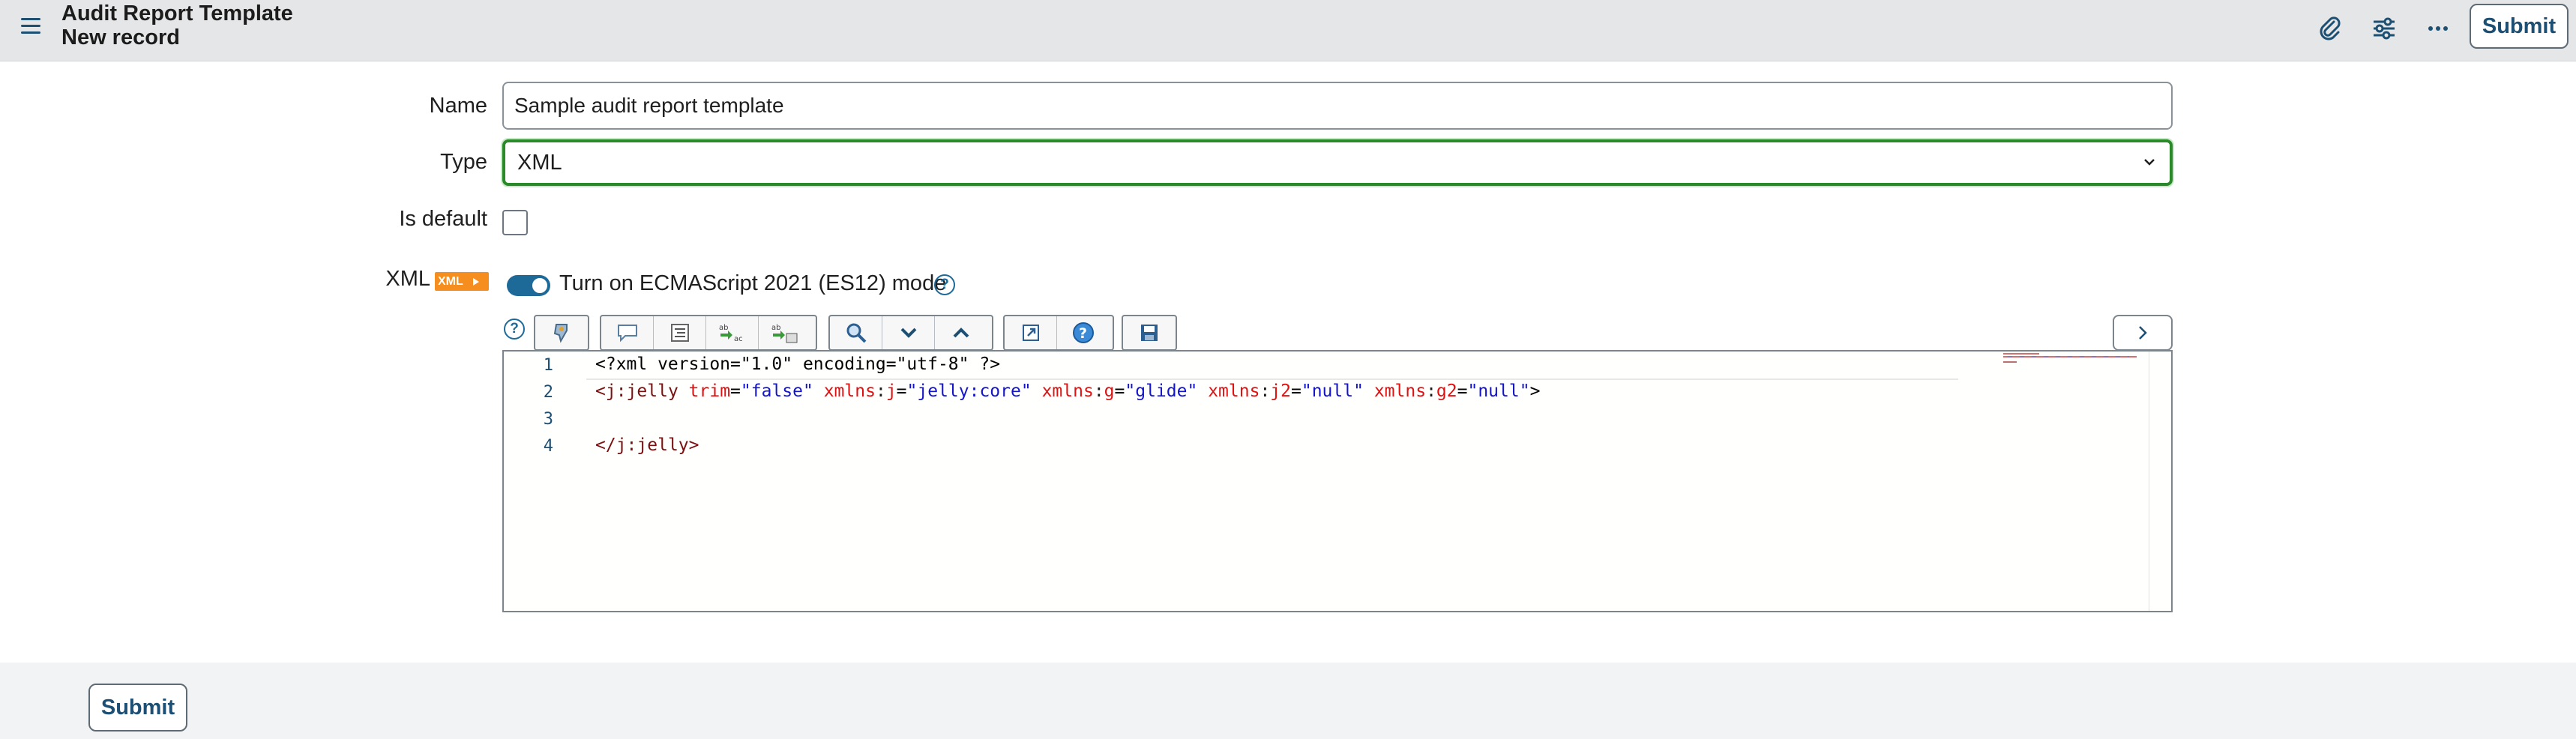 This screenshot has height=739, width=2576. Describe the element at coordinates (1288, 701) in the screenshot. I see `form-footer` at that location.